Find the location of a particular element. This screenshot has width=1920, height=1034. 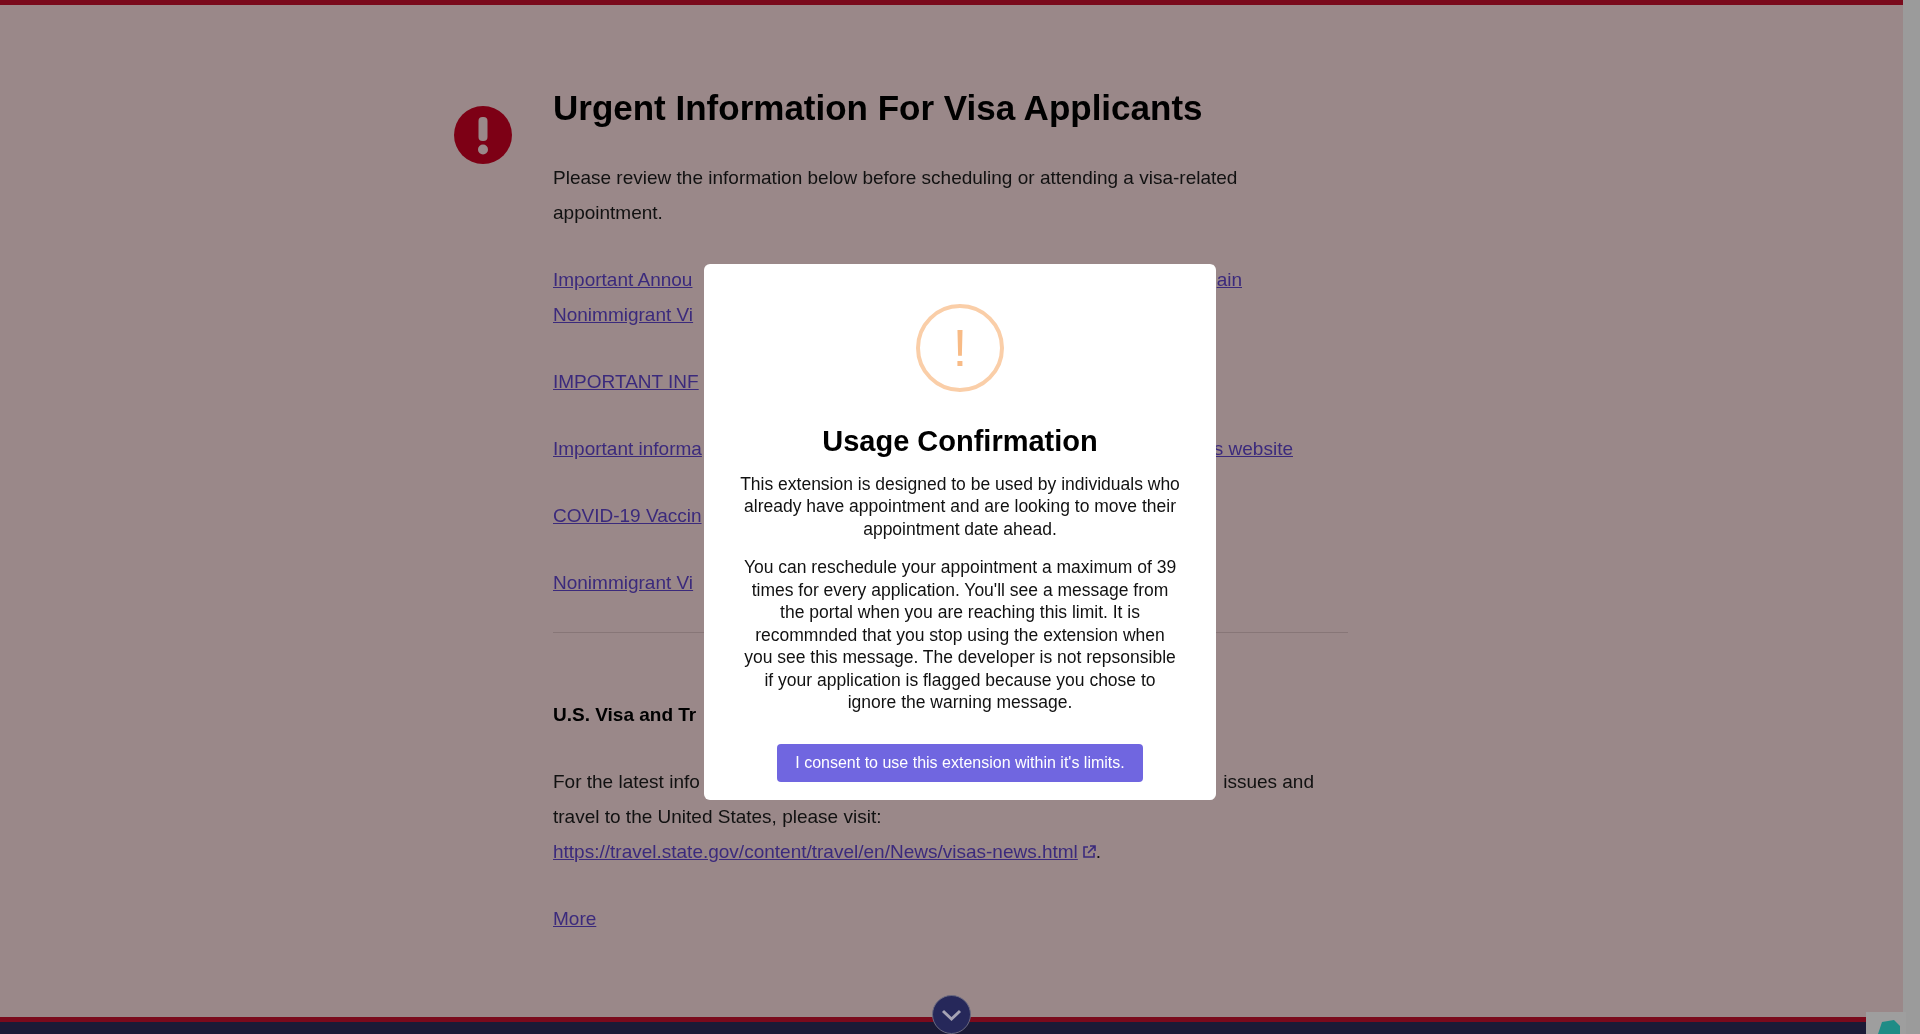

scroll-down-button is located at coordinates (951, 1014).